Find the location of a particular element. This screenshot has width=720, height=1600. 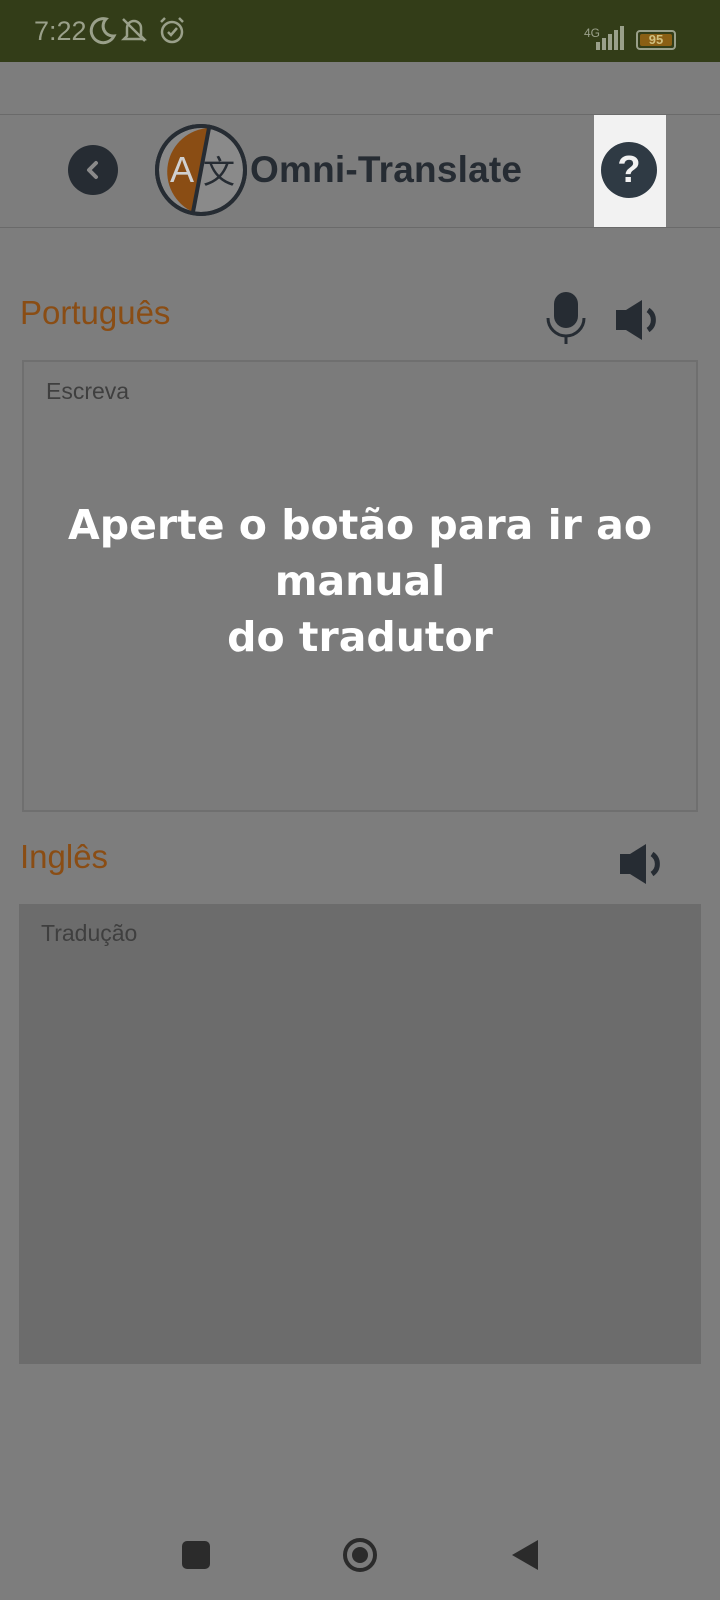

status-time: 7:22 is located at coordinates (60, 31).